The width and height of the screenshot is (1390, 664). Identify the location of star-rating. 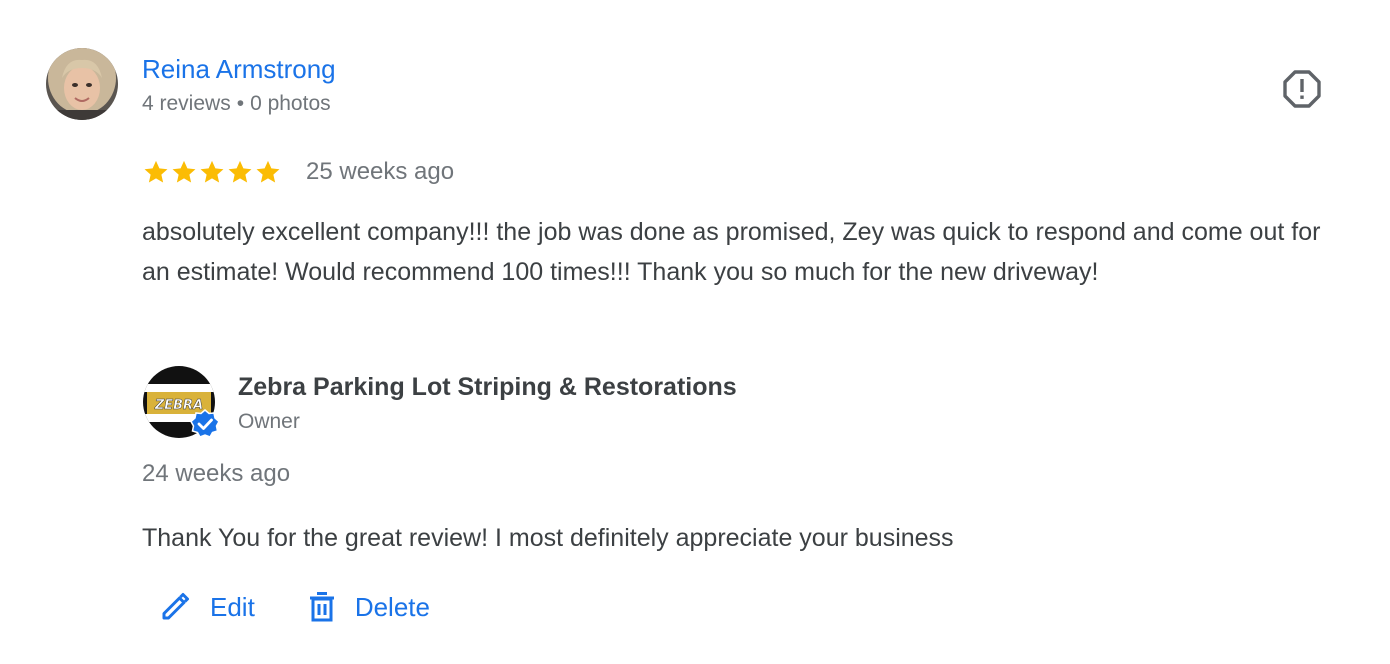
(212, 172).